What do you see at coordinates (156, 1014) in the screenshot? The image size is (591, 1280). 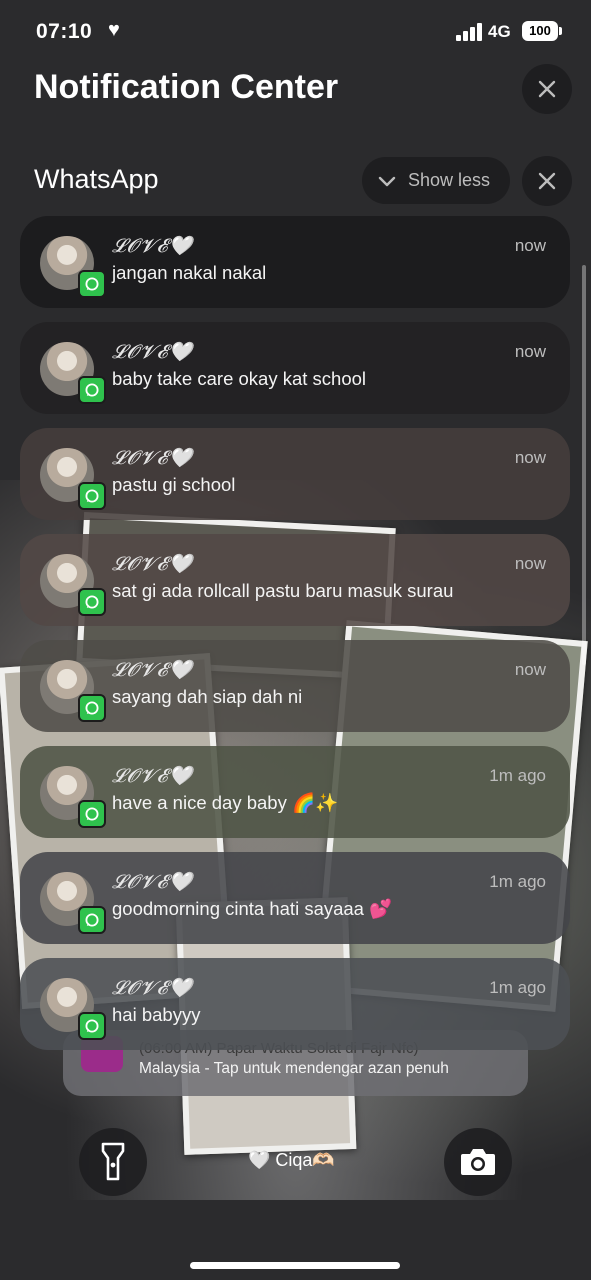 I see `notification-message: hai babyyy` at bounding box center [156, 1014].